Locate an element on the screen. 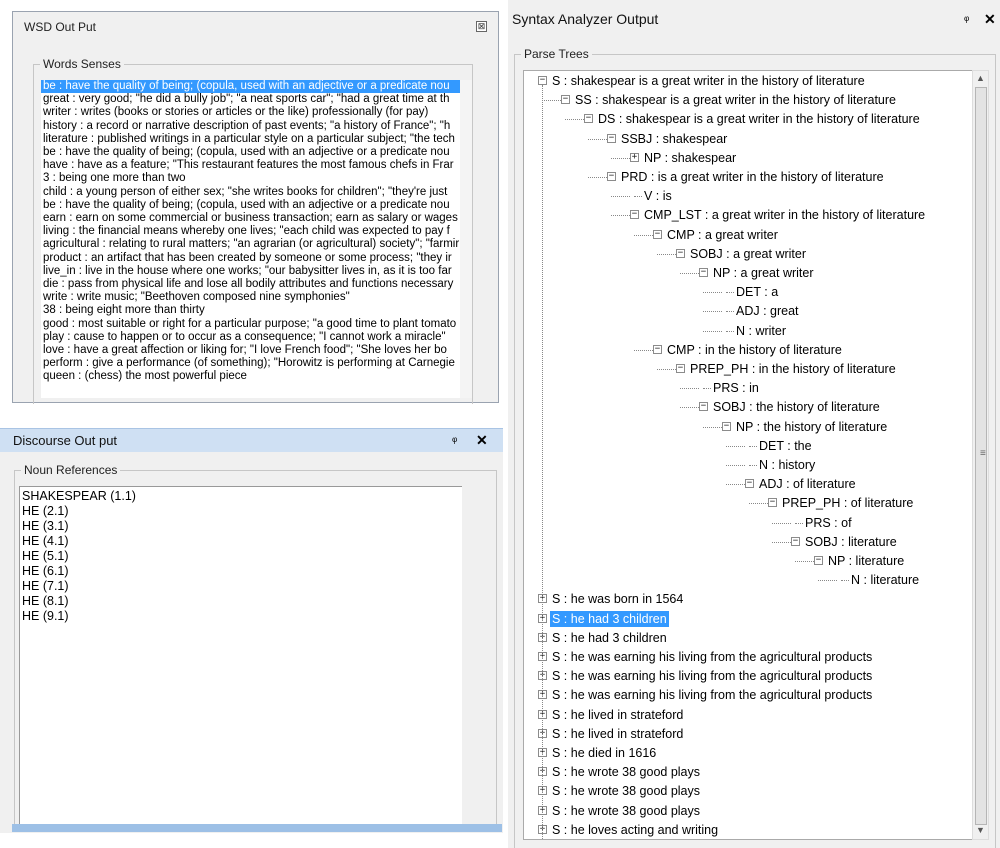  tree-connector is located at coordinates (542, 462).